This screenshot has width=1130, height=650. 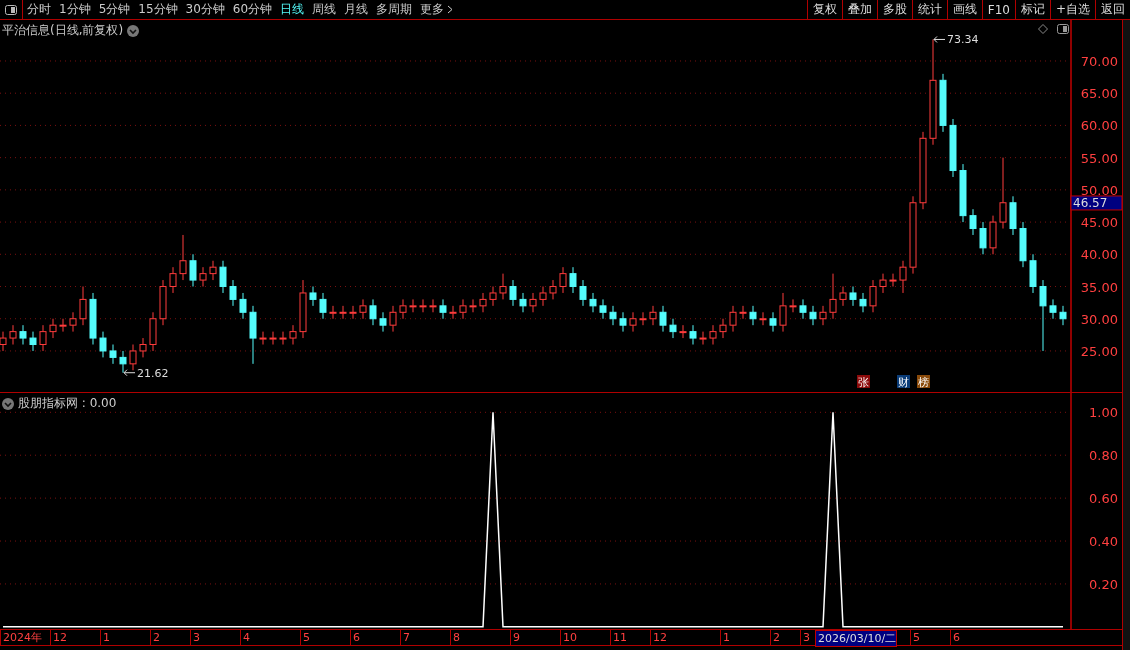 I want to click on price-extreme-label: 73.34, so click(x=956, y=40).